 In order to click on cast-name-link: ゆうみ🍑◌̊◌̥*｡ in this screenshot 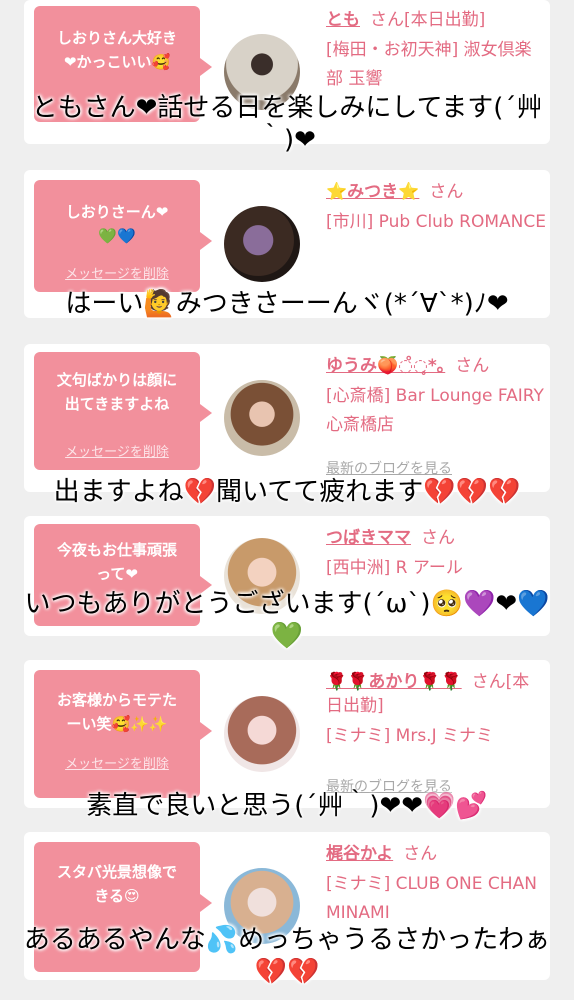, I will do `click(385, 366)`.